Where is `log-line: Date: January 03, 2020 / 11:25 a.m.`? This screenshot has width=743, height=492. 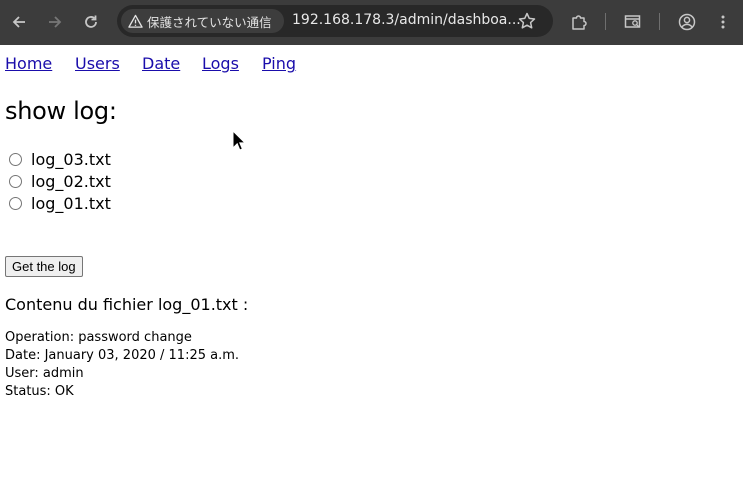
log-line: Date: January 03, 2020 / 11:25 a.m. is located at coordinates (122, 355).